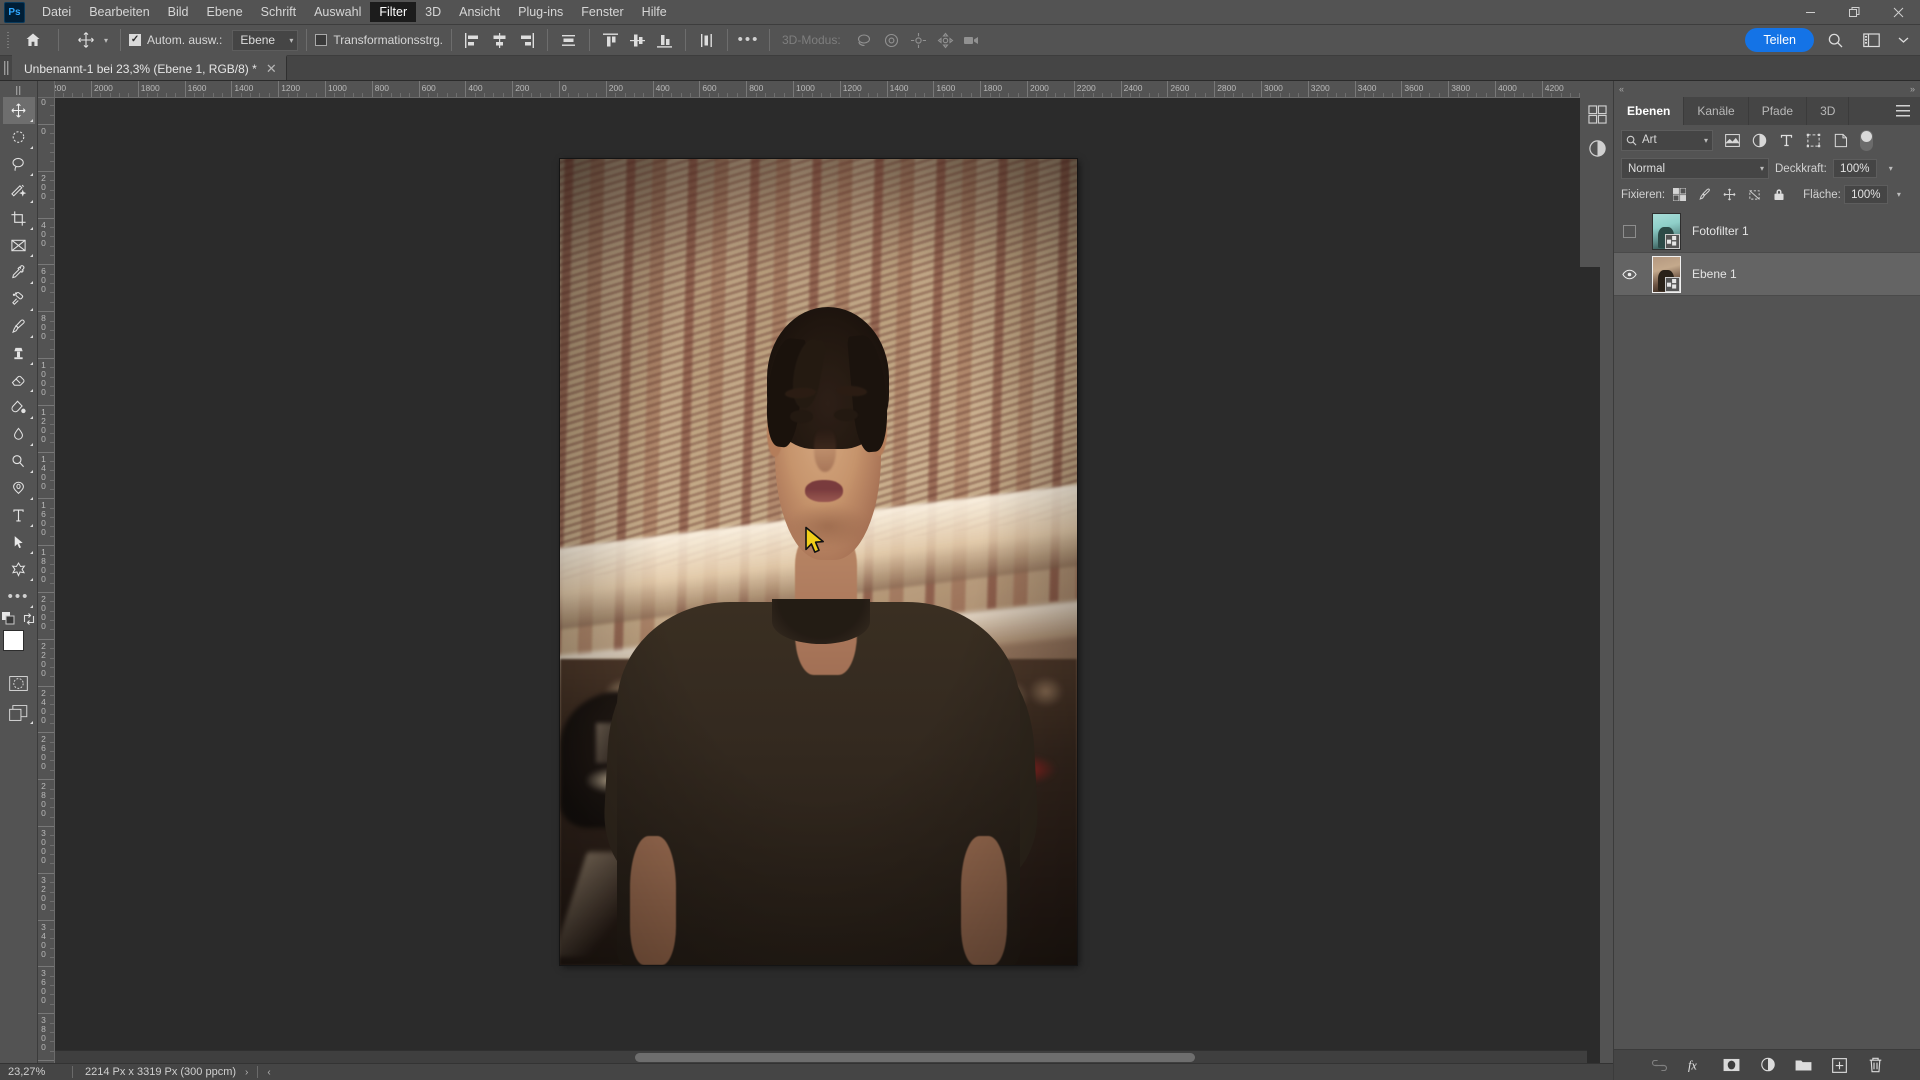 The image size is (1920, 1080). I want to click on chevron-down-icon: ▾, so click(106, 40).